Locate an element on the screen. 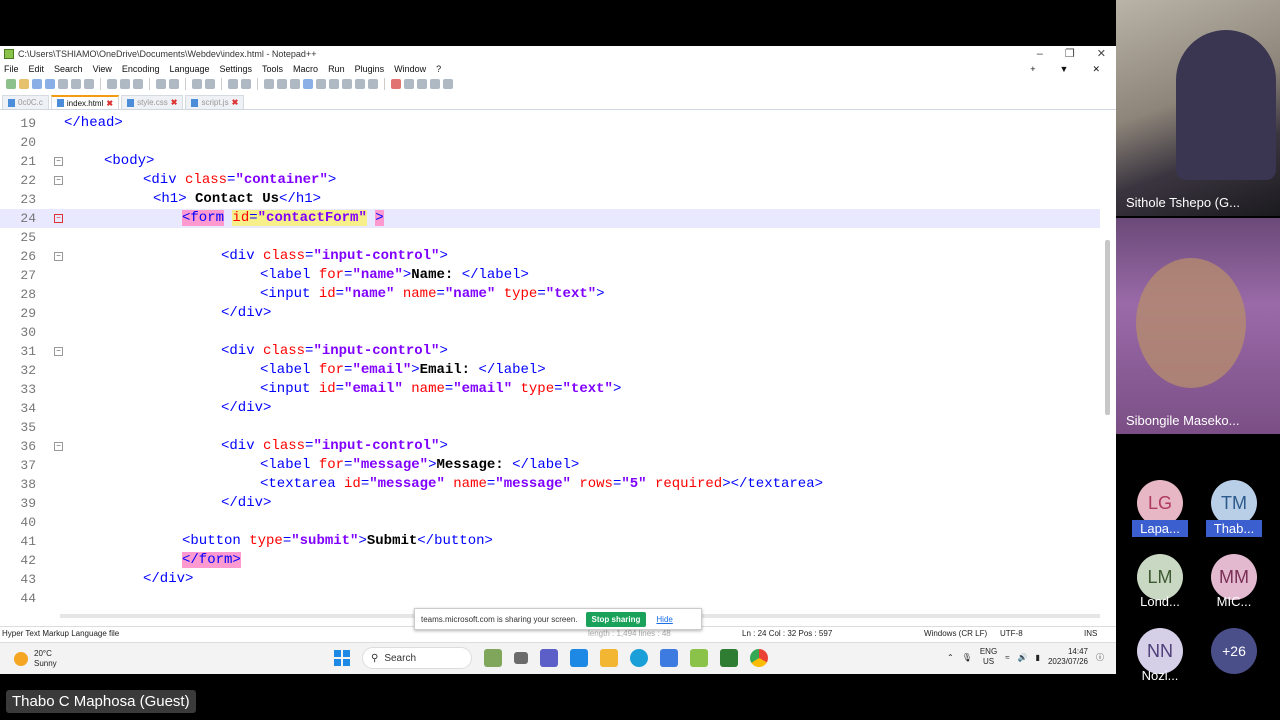 The image size is (1280, 720). new-file-icon is located at coordinates (11, 84).